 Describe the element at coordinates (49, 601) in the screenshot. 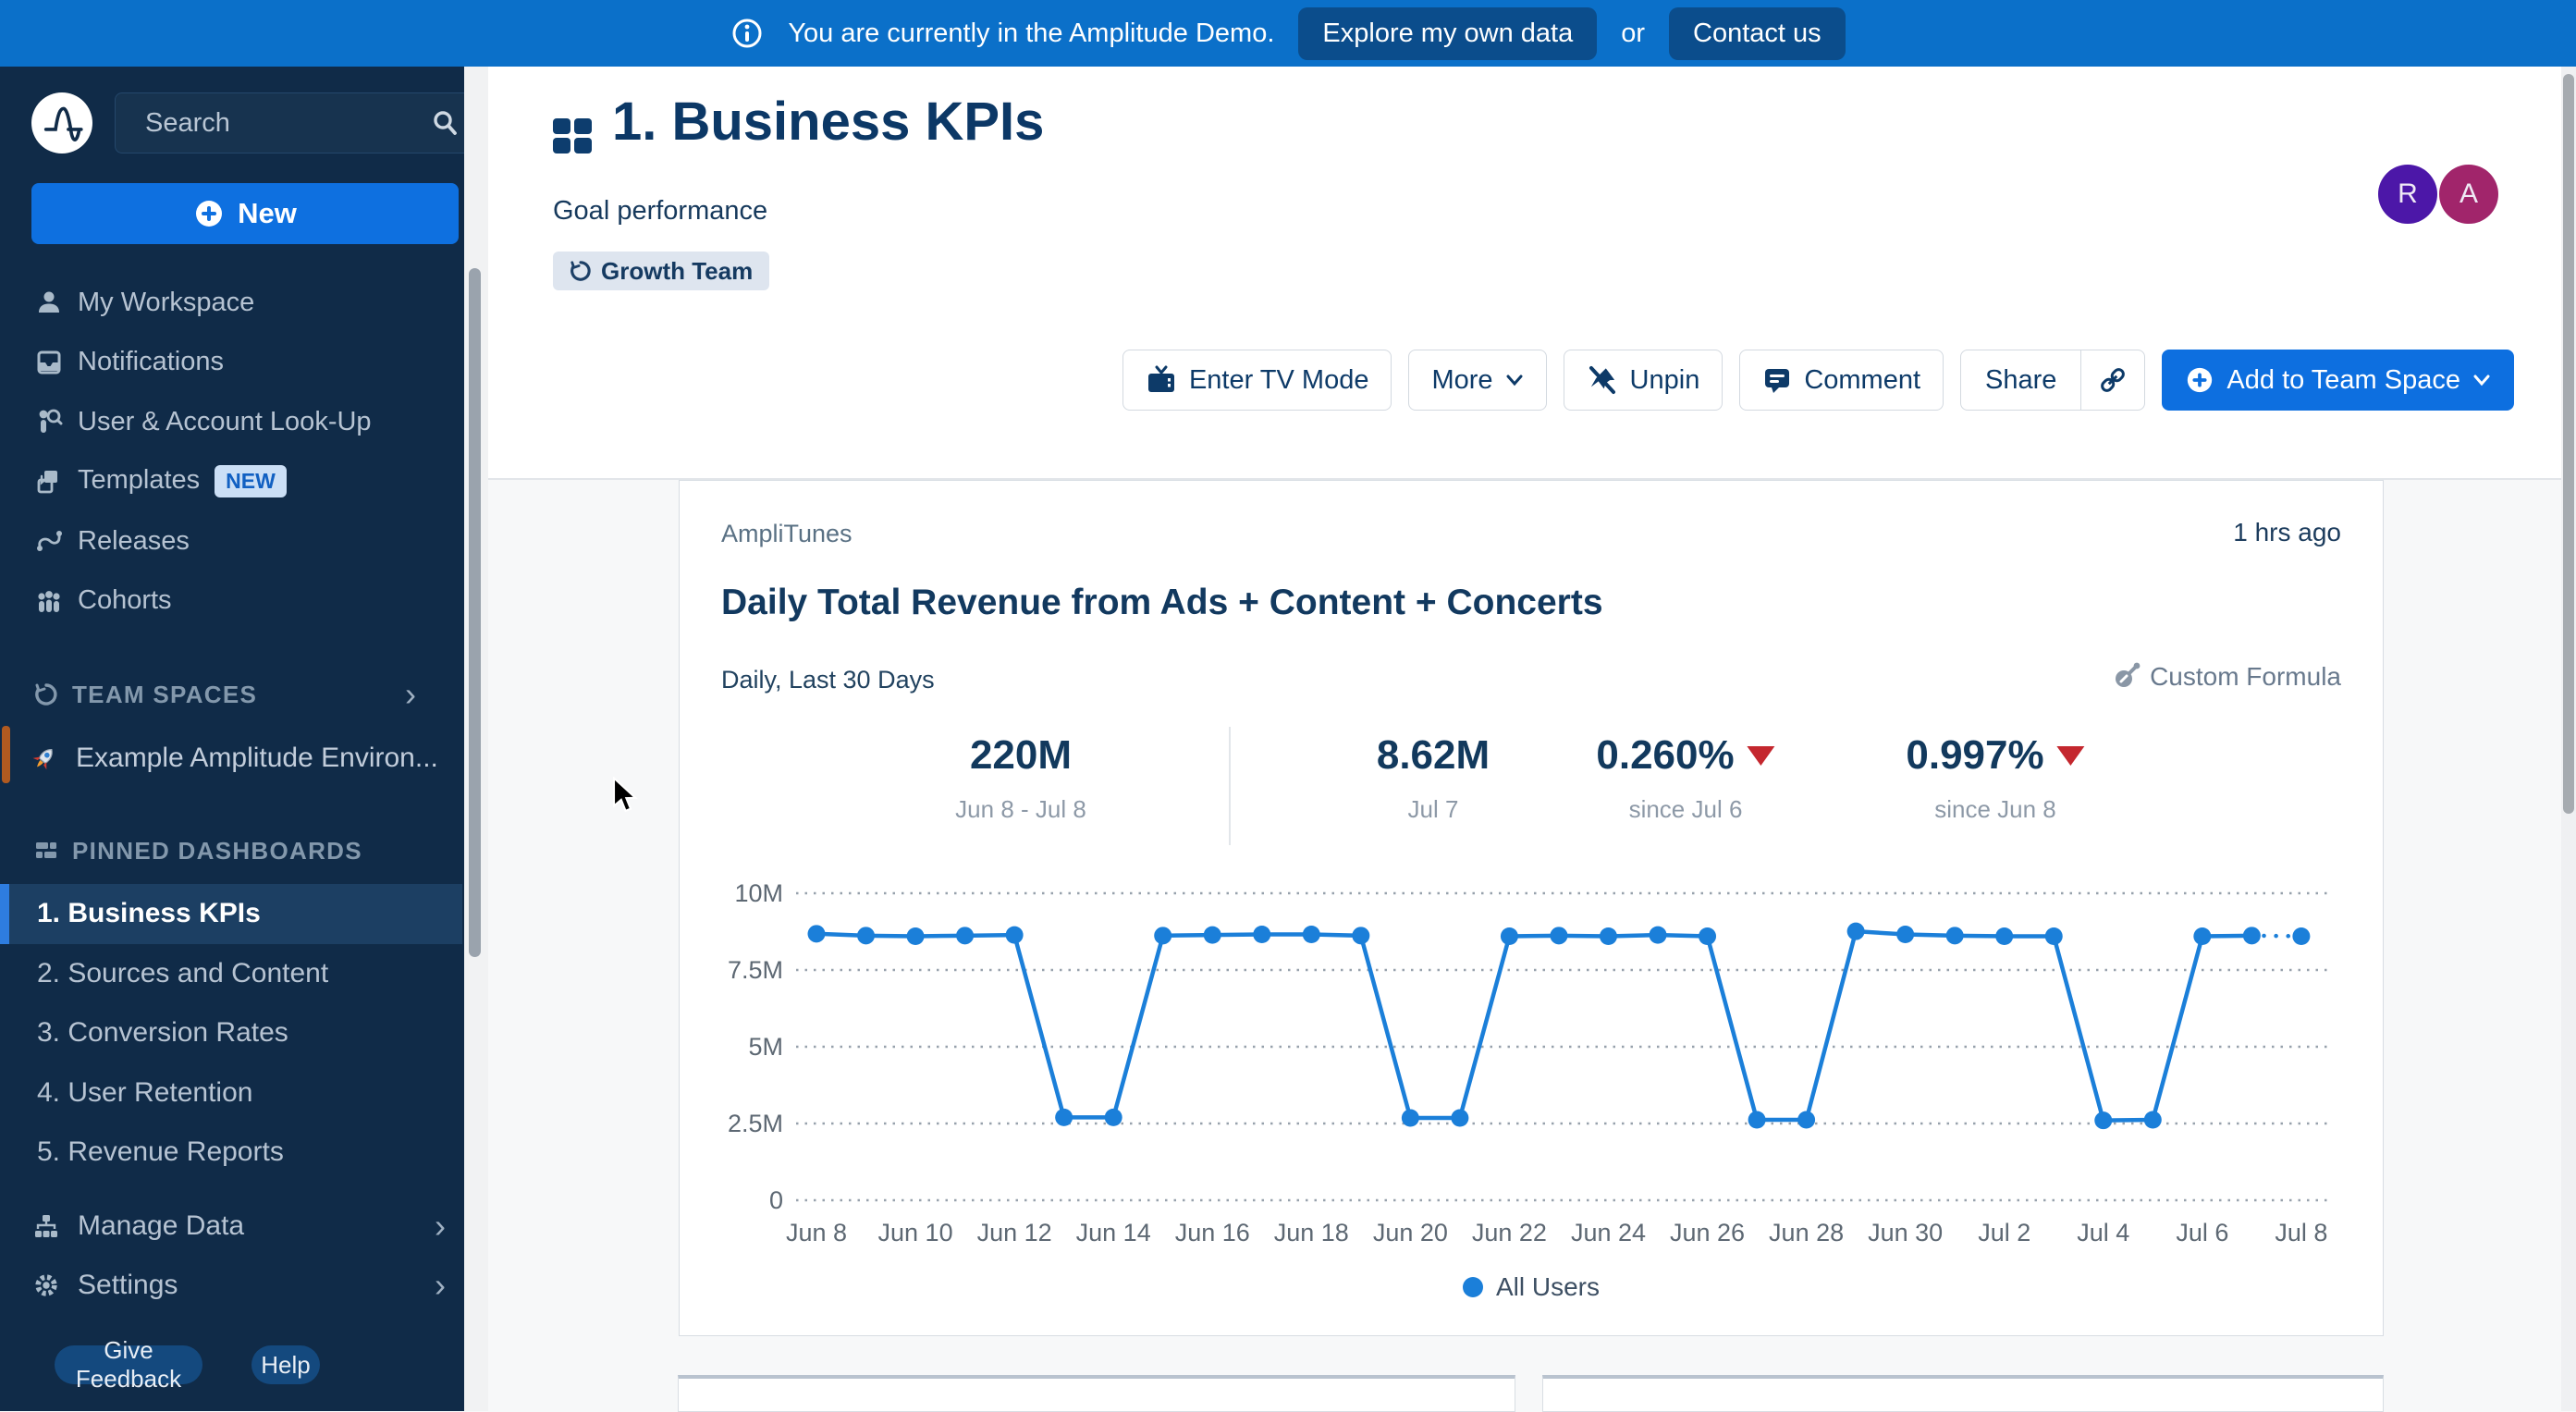

I see `people-icon` at that location.